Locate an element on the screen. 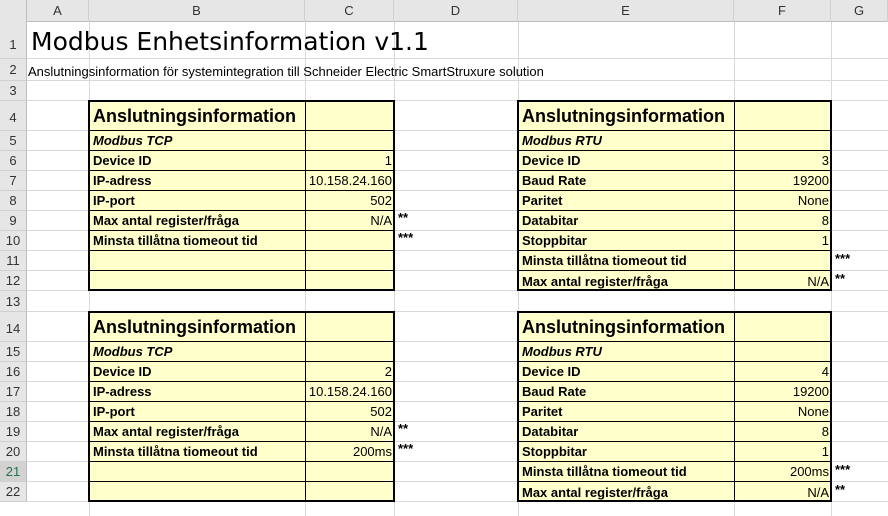  row-header-16: 16 is located at coordinates (13, 372).